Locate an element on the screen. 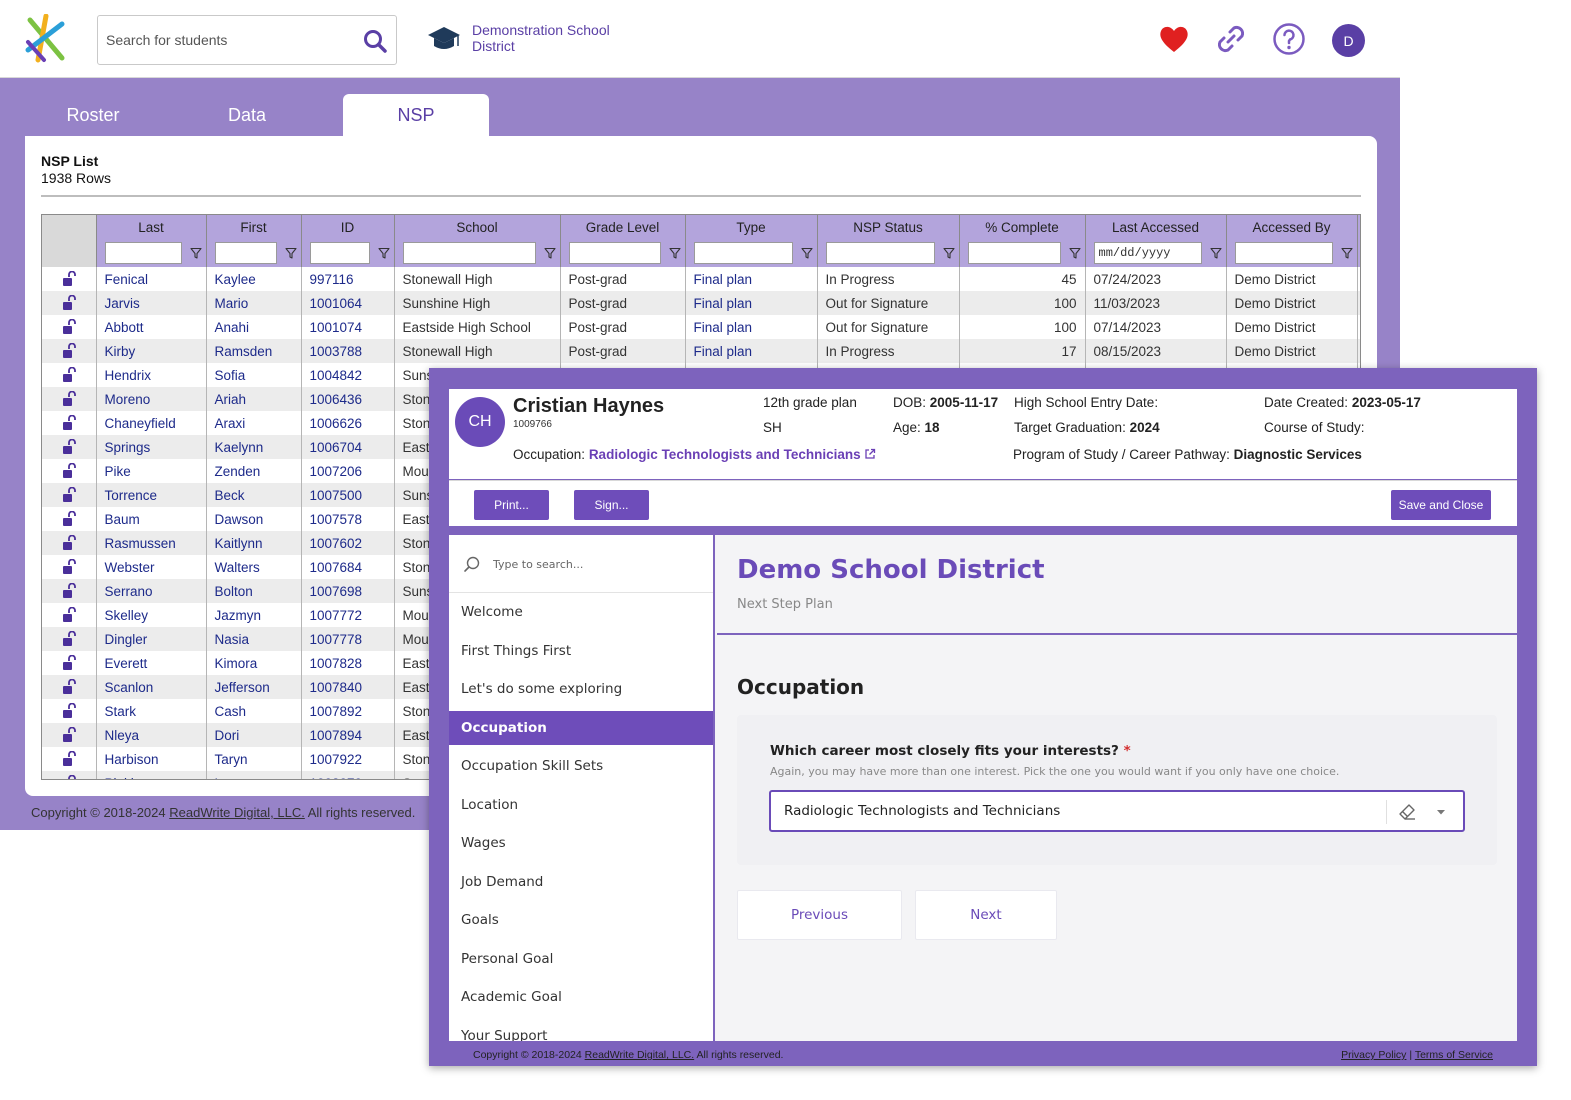 The width and height of the screenshot is (1571, 1100). cell-first: Dori is located at coordinates (254, 735).